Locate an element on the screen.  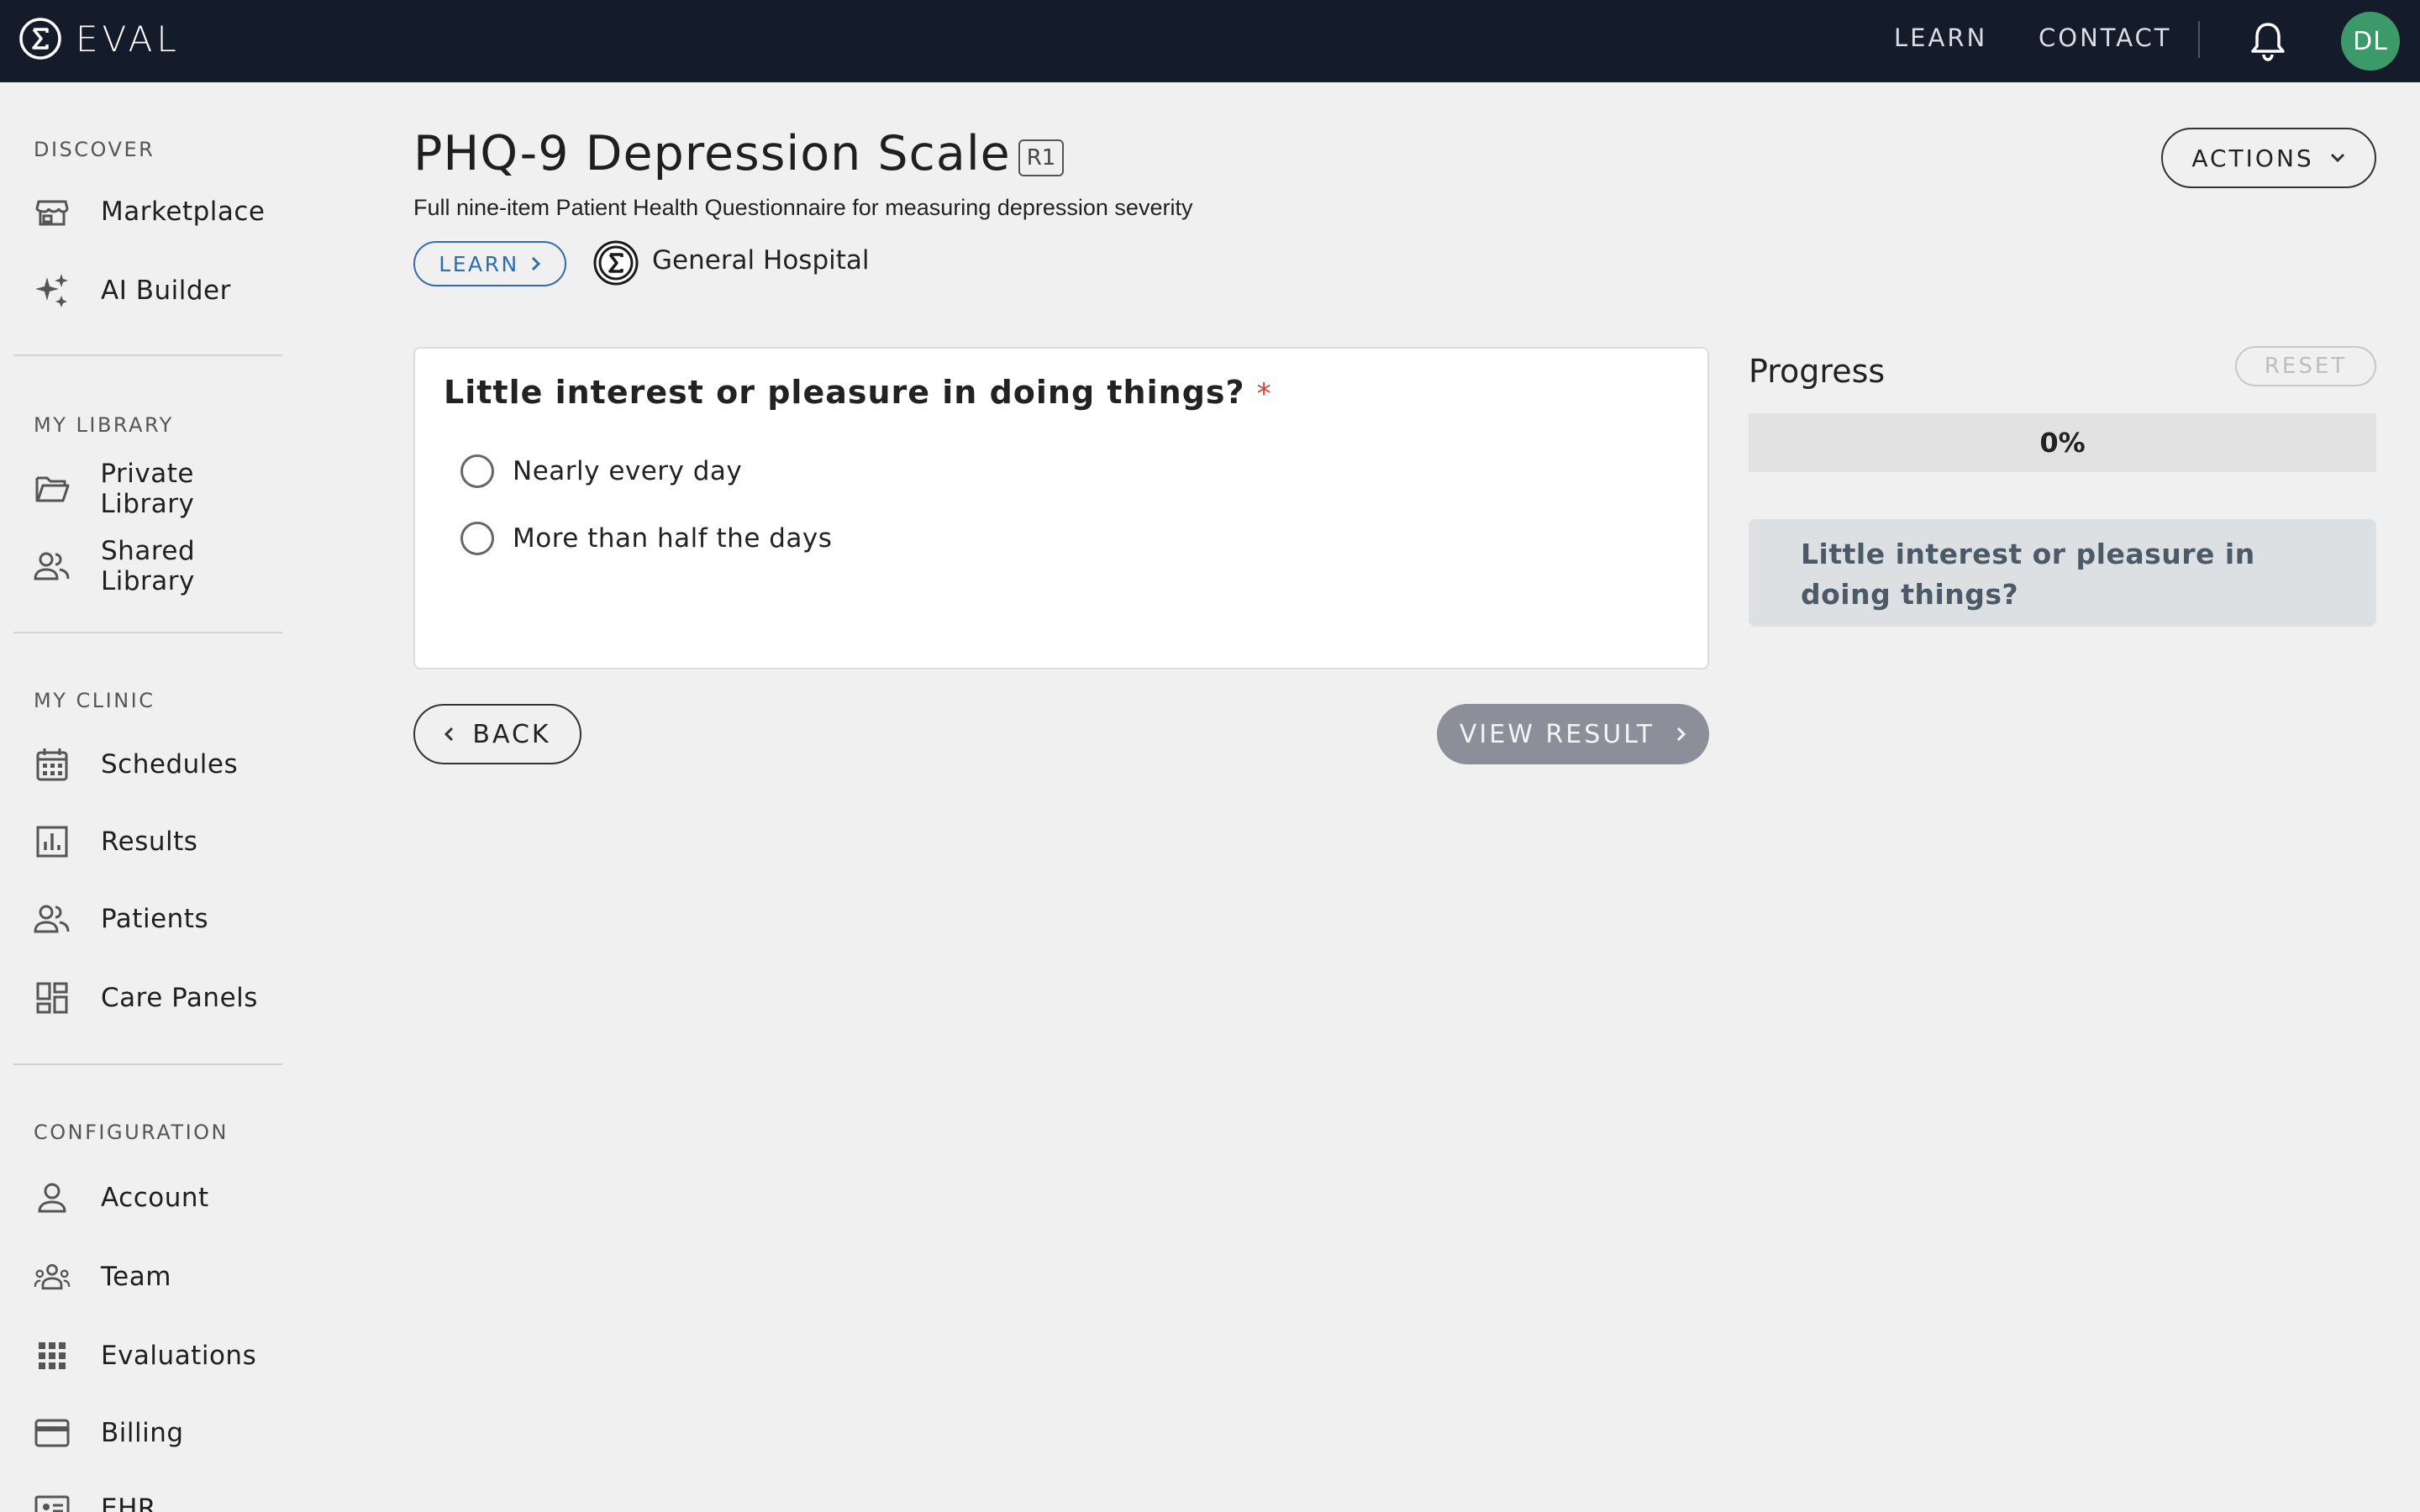
sidebar-item-label: AI Builder is located at coordinates (166, 291).